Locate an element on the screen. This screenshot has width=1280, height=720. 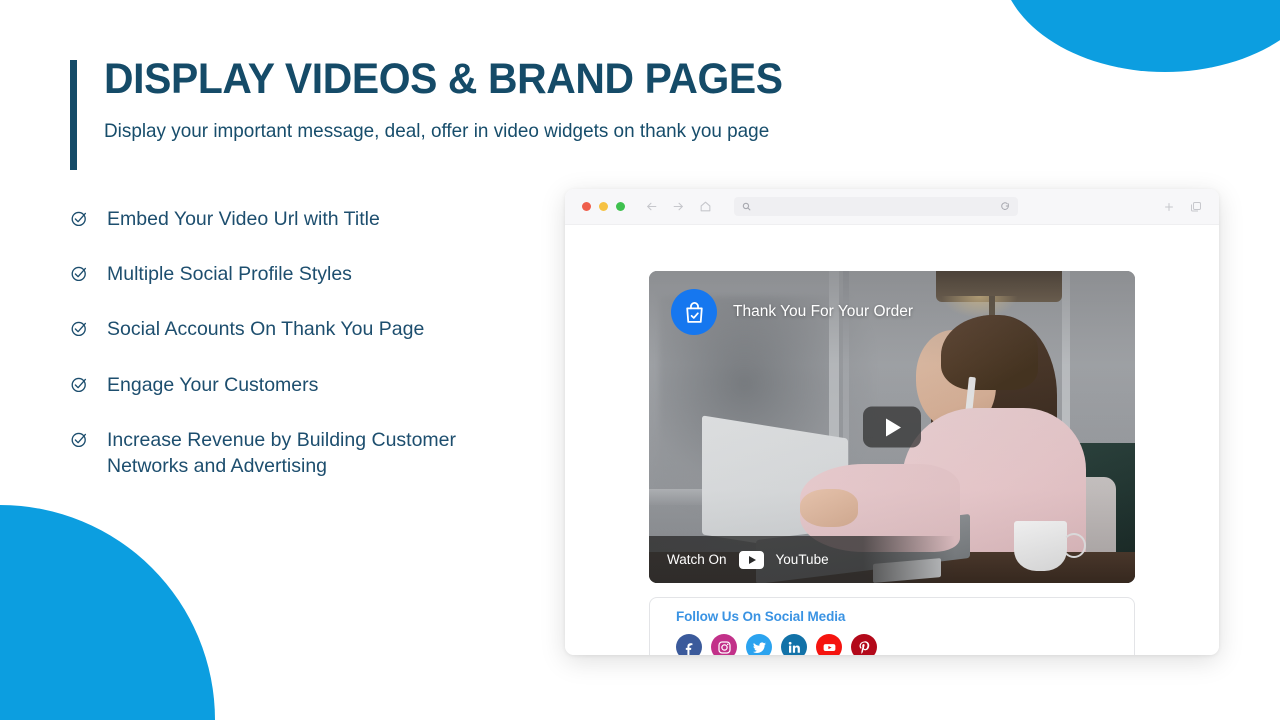
window-maximize-button is located at coordinates (620, 206).